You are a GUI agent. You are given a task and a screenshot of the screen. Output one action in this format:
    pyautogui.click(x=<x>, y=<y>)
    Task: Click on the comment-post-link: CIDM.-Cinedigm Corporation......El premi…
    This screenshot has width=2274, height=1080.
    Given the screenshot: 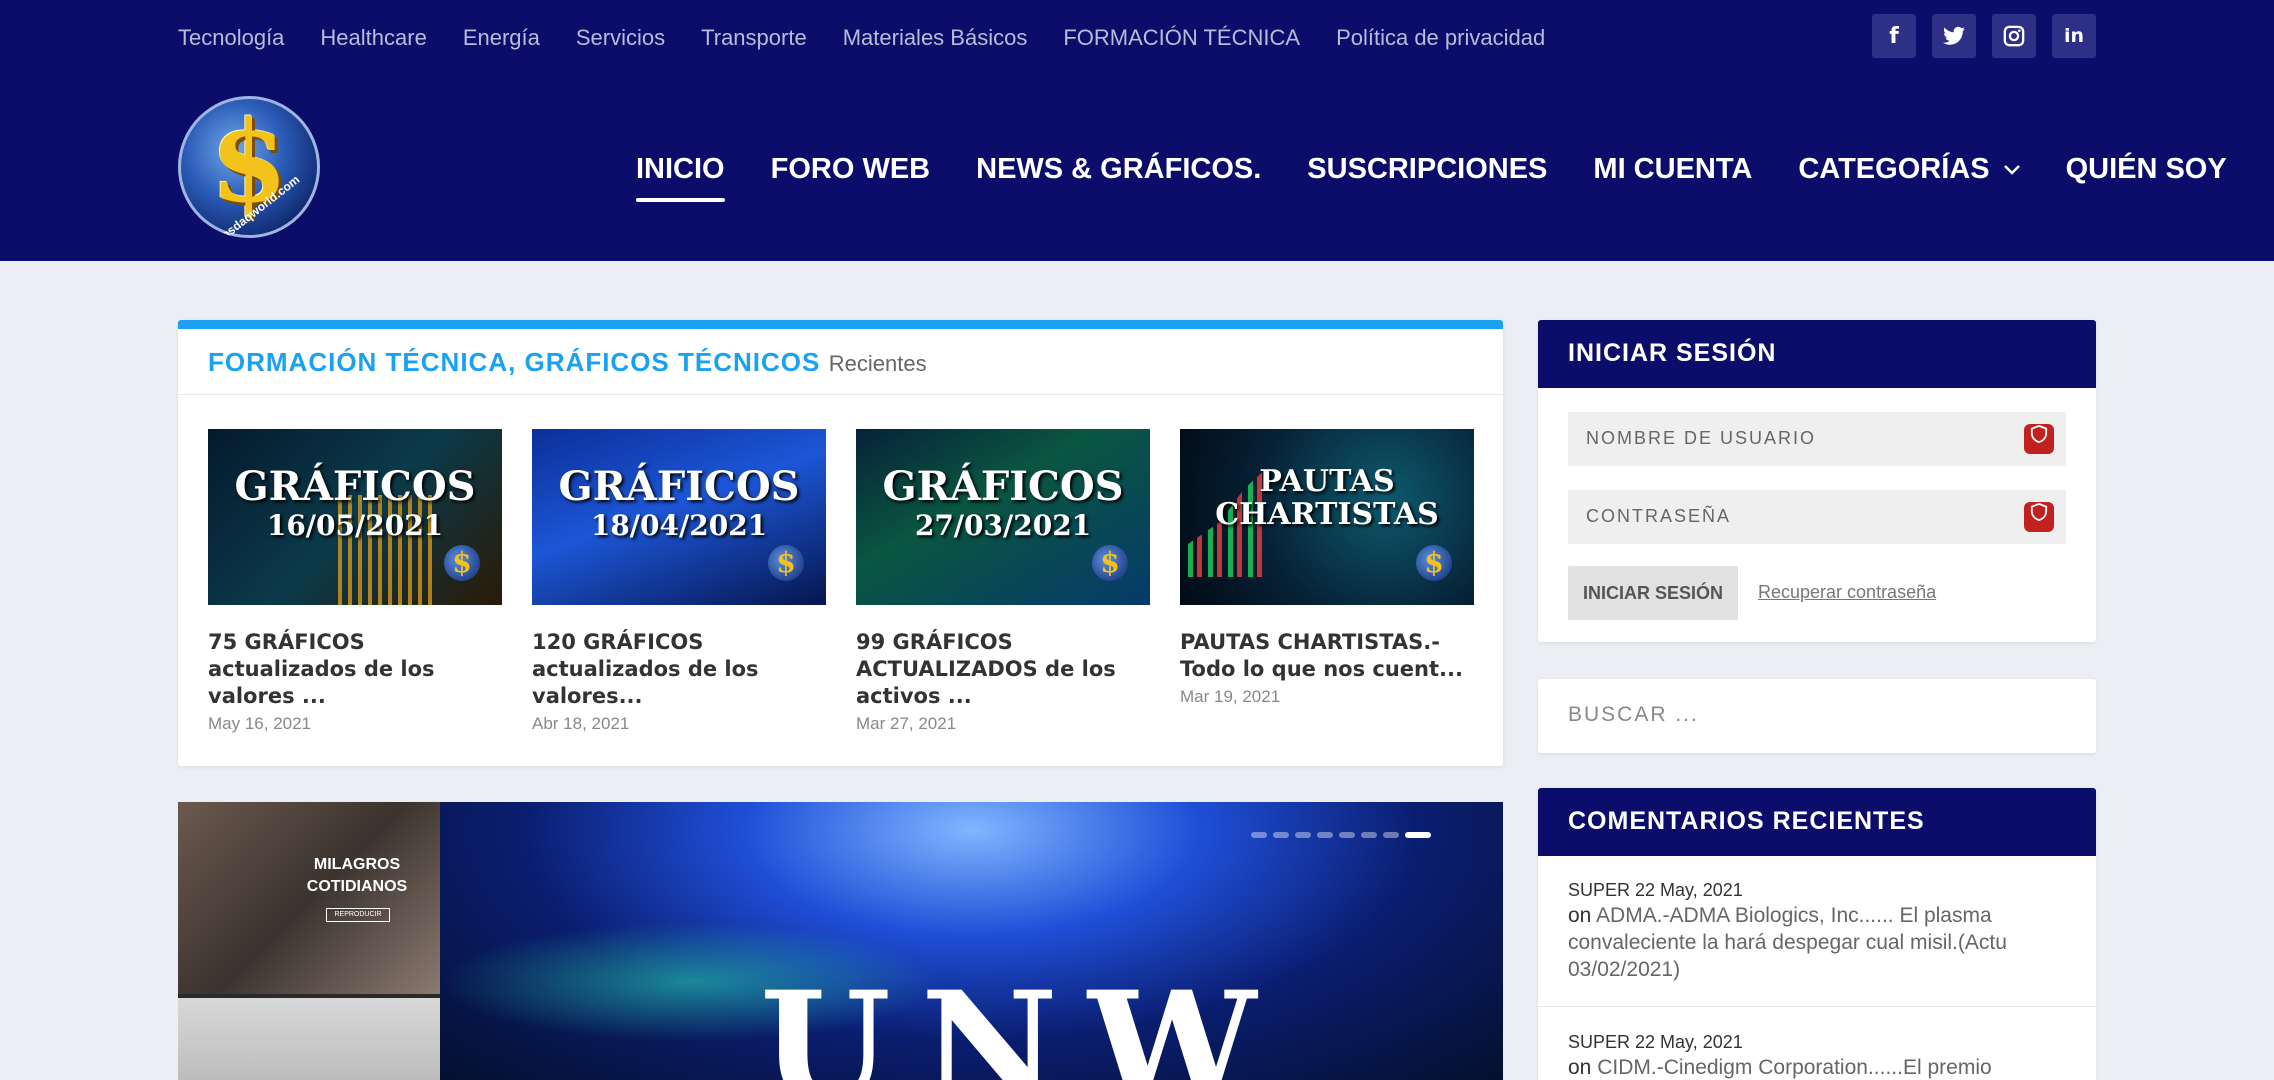 What is the action you would take?
    pyautogui.click(x=1794, y=1067)
    